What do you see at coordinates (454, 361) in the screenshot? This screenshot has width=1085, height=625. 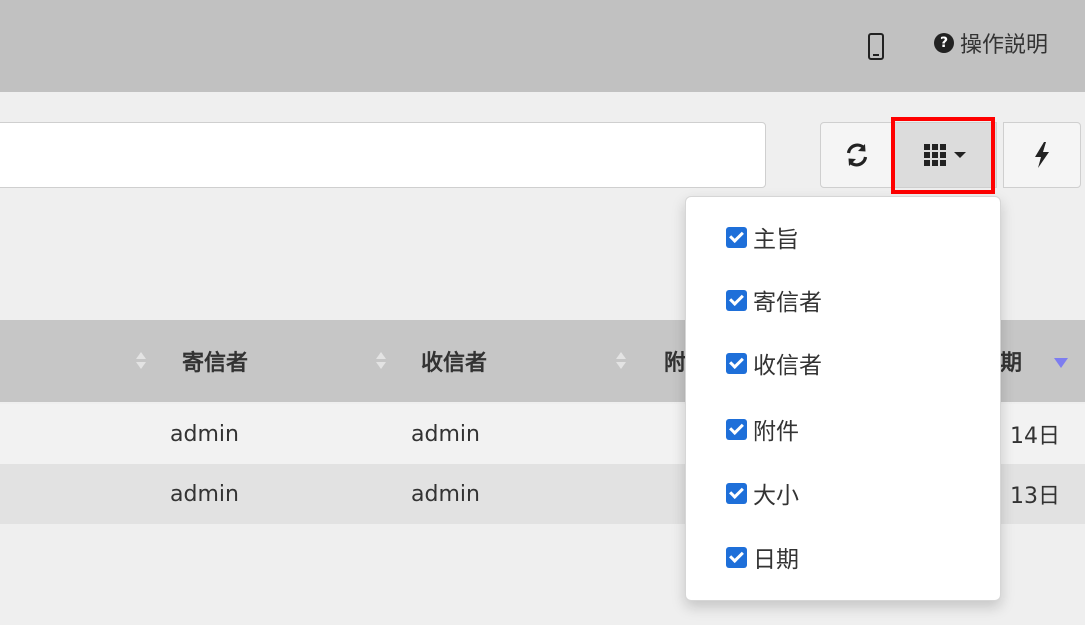 I see `column-header-recipient: 收信者` at bounding box center [454, 361].